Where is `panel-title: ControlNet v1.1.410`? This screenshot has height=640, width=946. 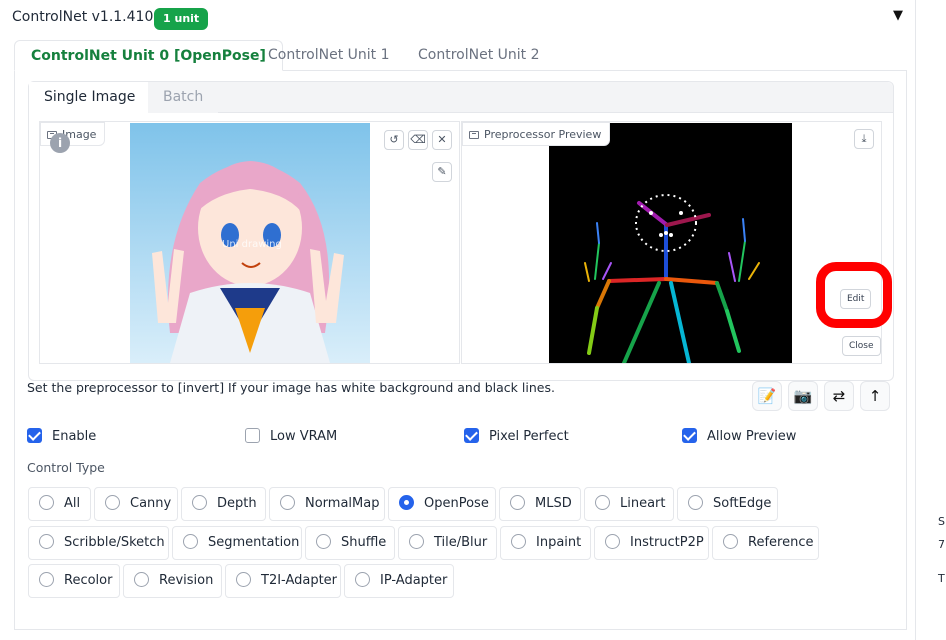 panel-title: ControlNet v1.1.410 is located at coordinates (83, 17).